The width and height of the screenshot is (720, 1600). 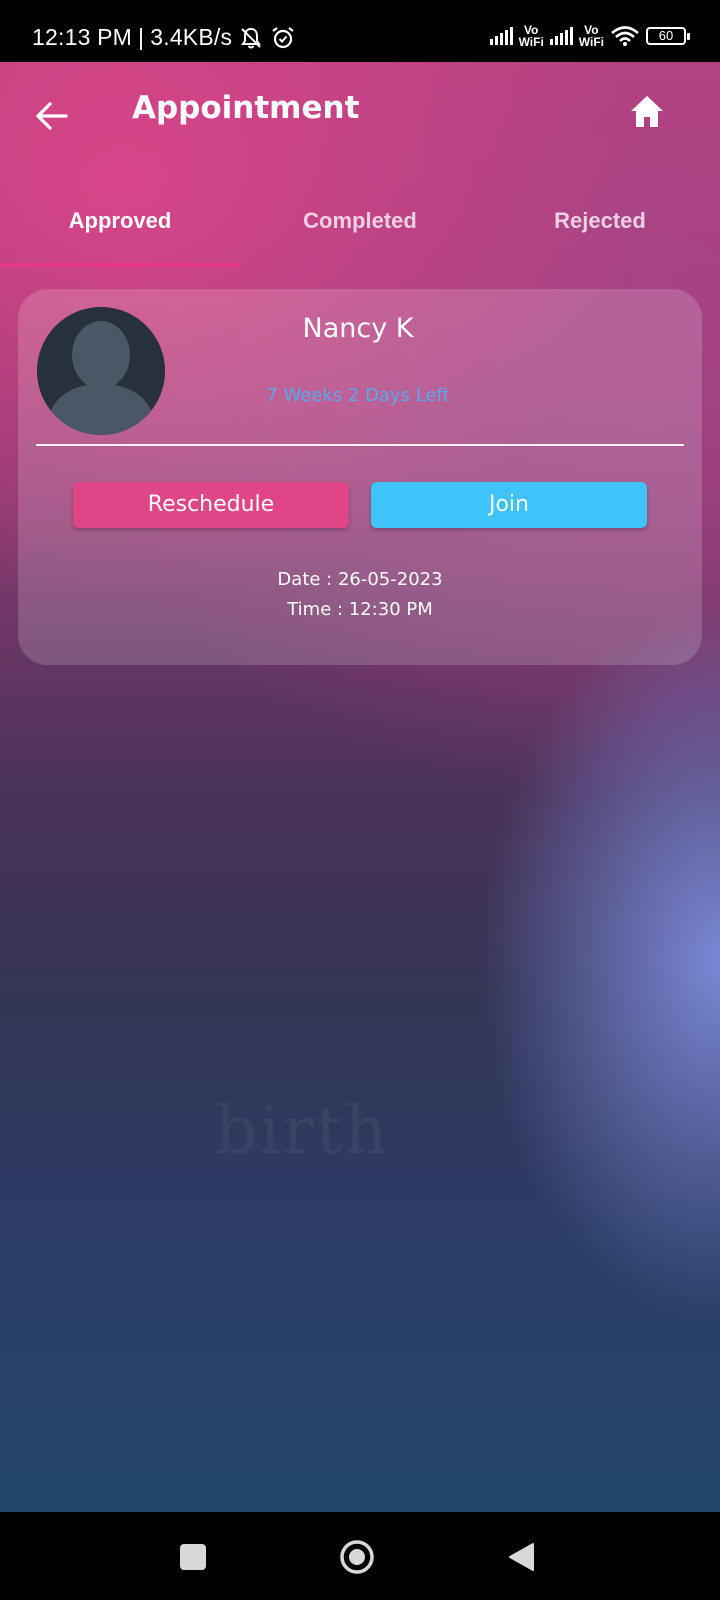 I want to click on time-left: 7 Weeks 2 Days Left, so click(x=358, y=395).